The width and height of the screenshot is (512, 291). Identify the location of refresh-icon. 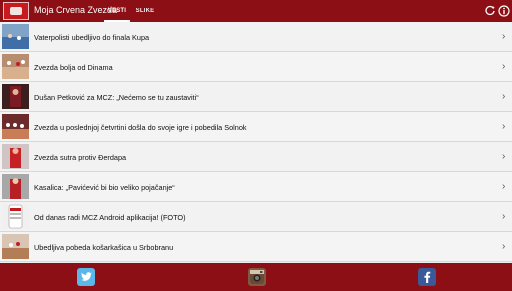
(490, 11).